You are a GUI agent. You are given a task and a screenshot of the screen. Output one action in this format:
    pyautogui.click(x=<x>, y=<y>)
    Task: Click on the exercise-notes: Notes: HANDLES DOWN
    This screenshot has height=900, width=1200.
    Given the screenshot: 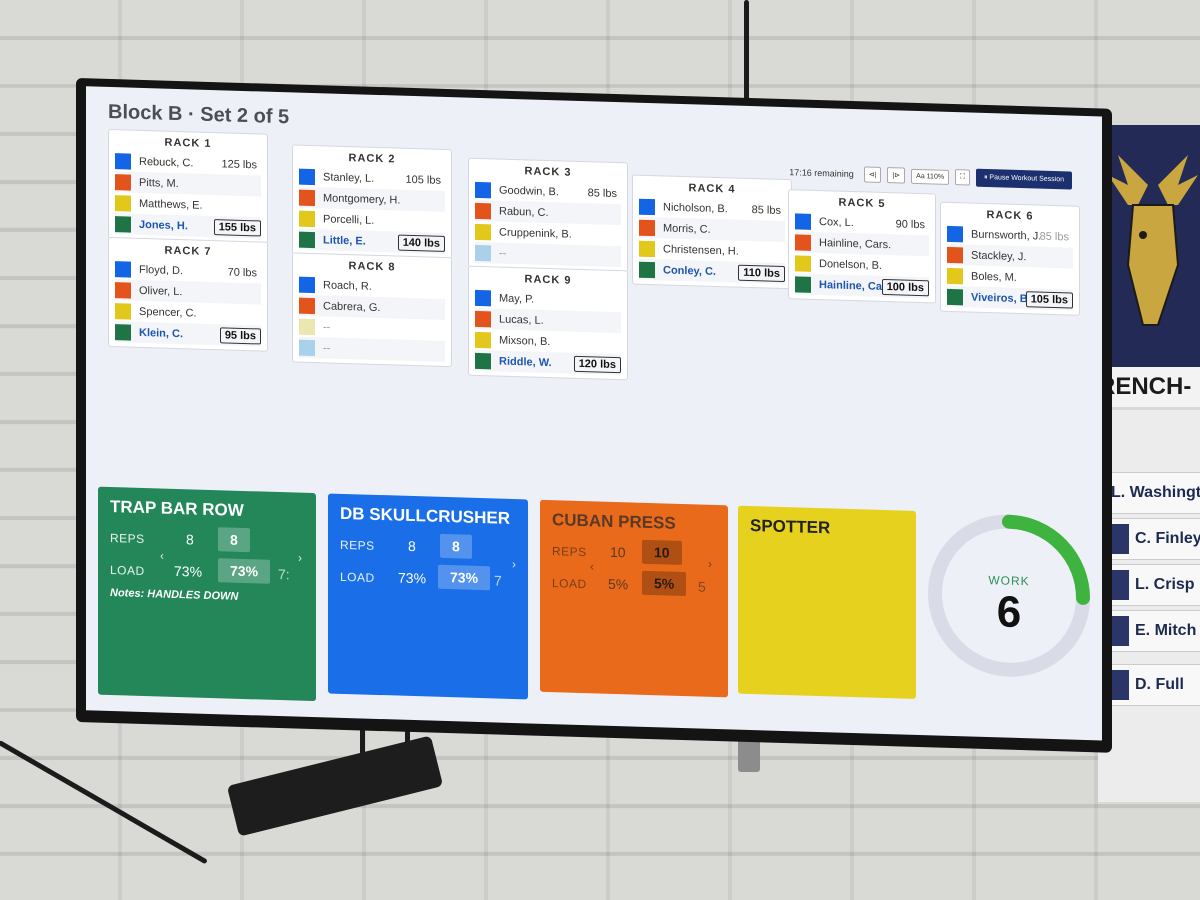 What is the action you would take?
    pyautogui.click(x=174, y=595)
    